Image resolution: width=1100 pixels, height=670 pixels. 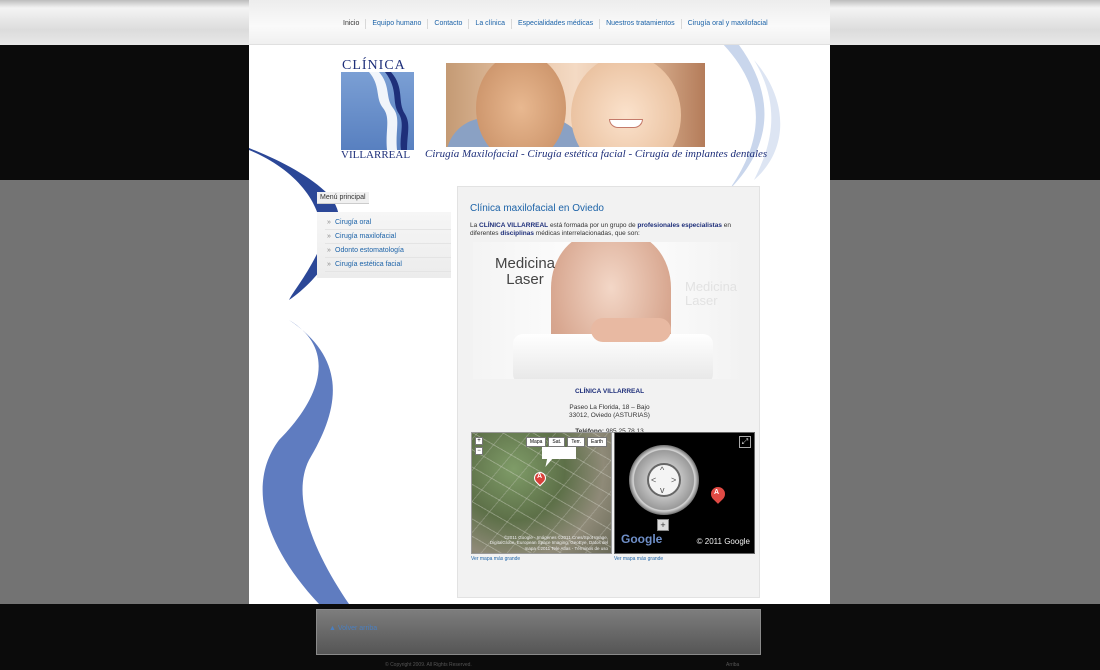 I want to click on map-type-buttons: Mapa Sat. Terr. Earth, so click(x=566, y=442).